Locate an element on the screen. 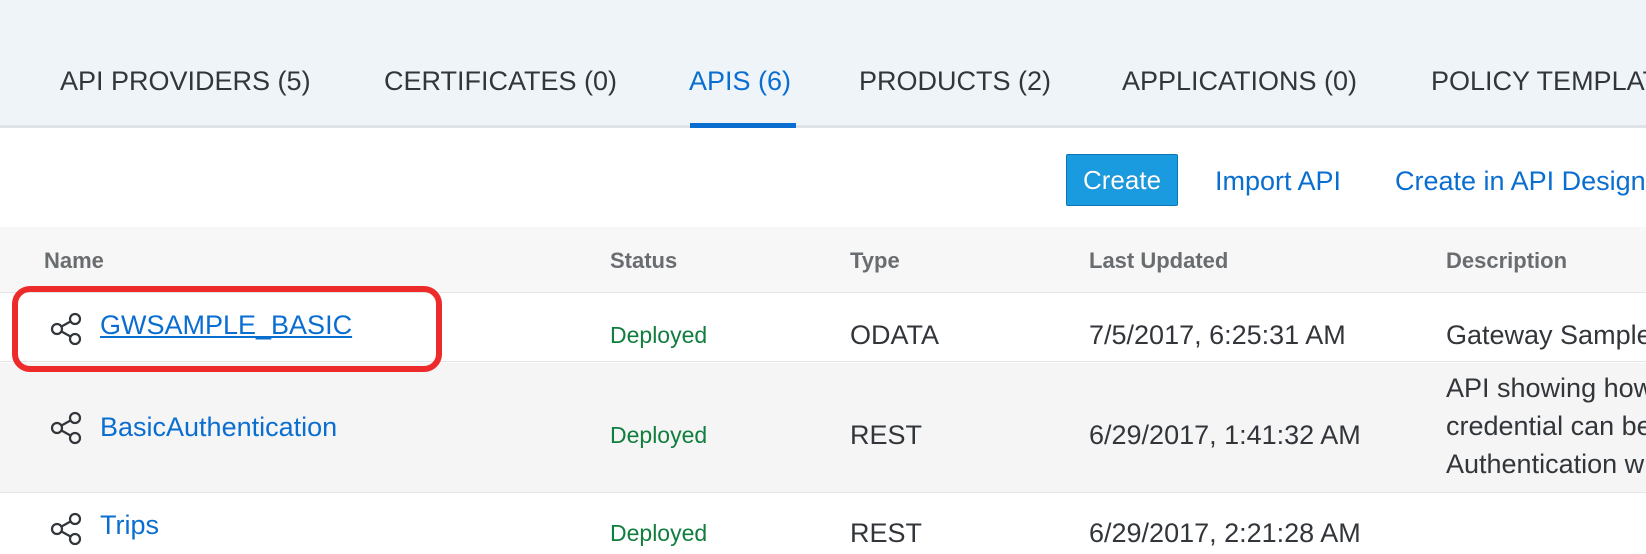 The width and height of the screenshot is (1646, 554). column-header-status: Status is located at coordinates (643, 261).